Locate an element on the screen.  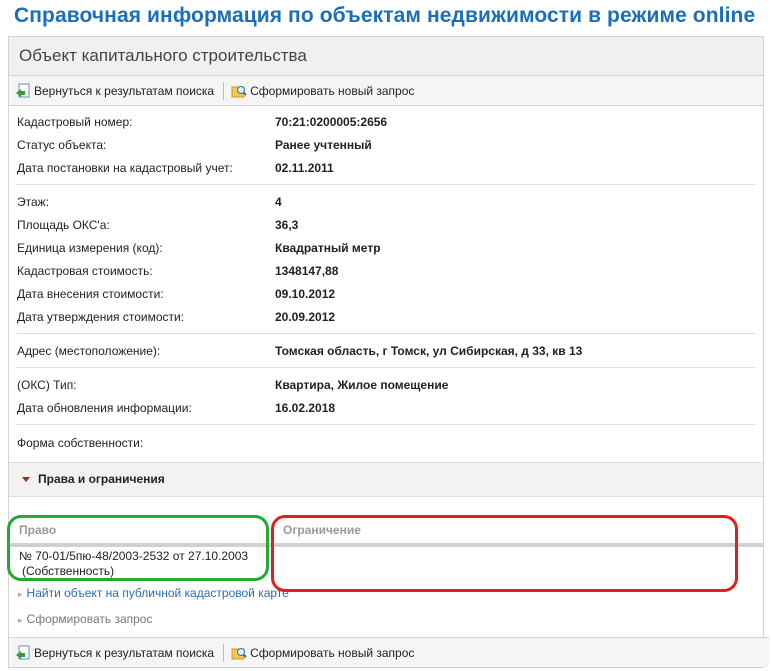
cost-approve-date-value: 20.09.2012 is located at coordinates (305, 317).